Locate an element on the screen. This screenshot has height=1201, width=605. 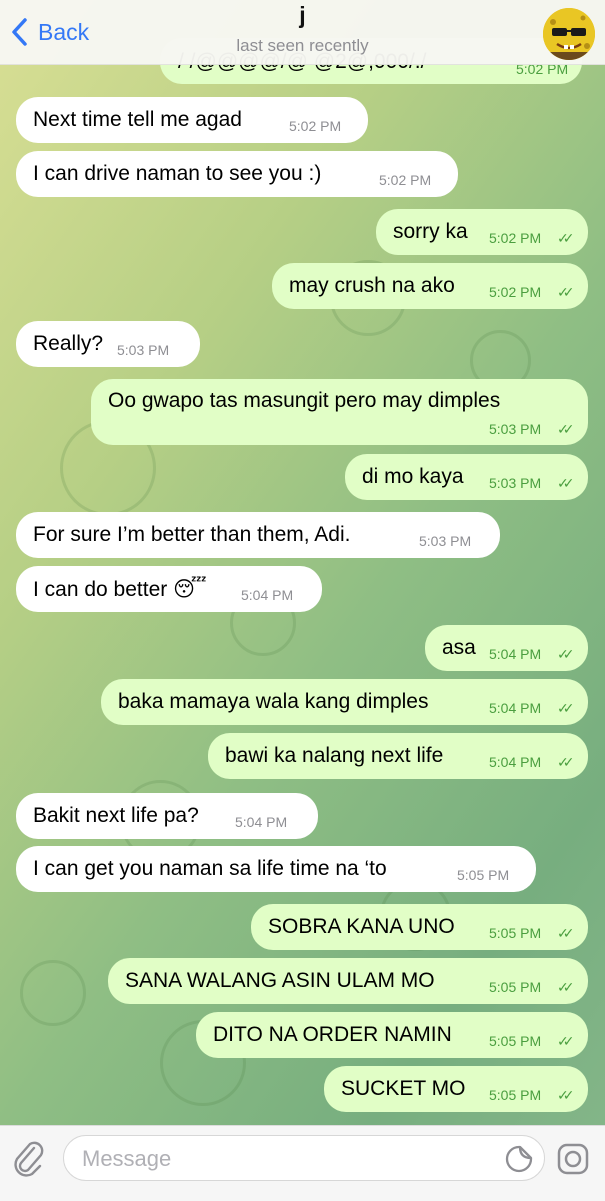
message-text: DITO NA ORDER NAMIN is located at coordinates (332, 1034).